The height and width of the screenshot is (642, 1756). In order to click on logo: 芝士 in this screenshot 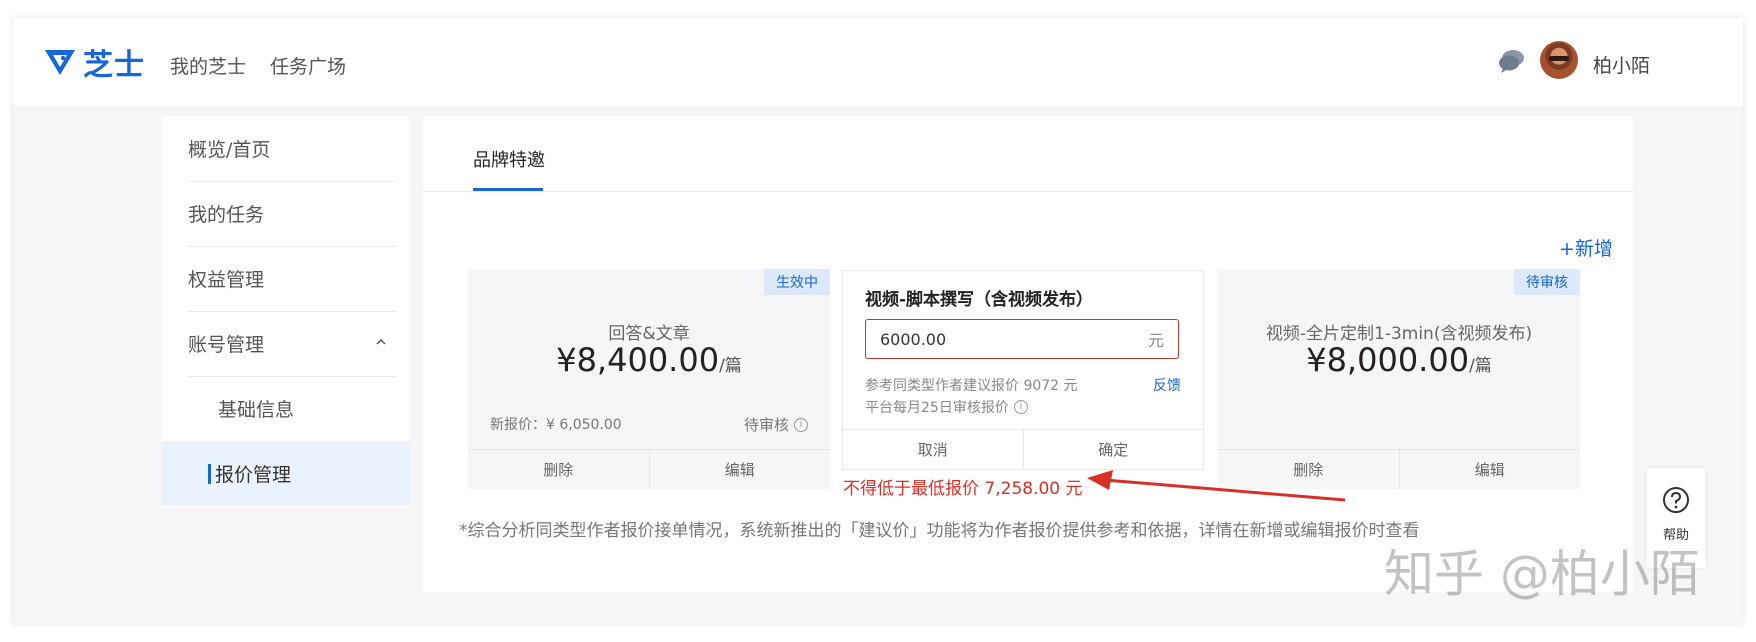, I will do `click(94, 63)`.